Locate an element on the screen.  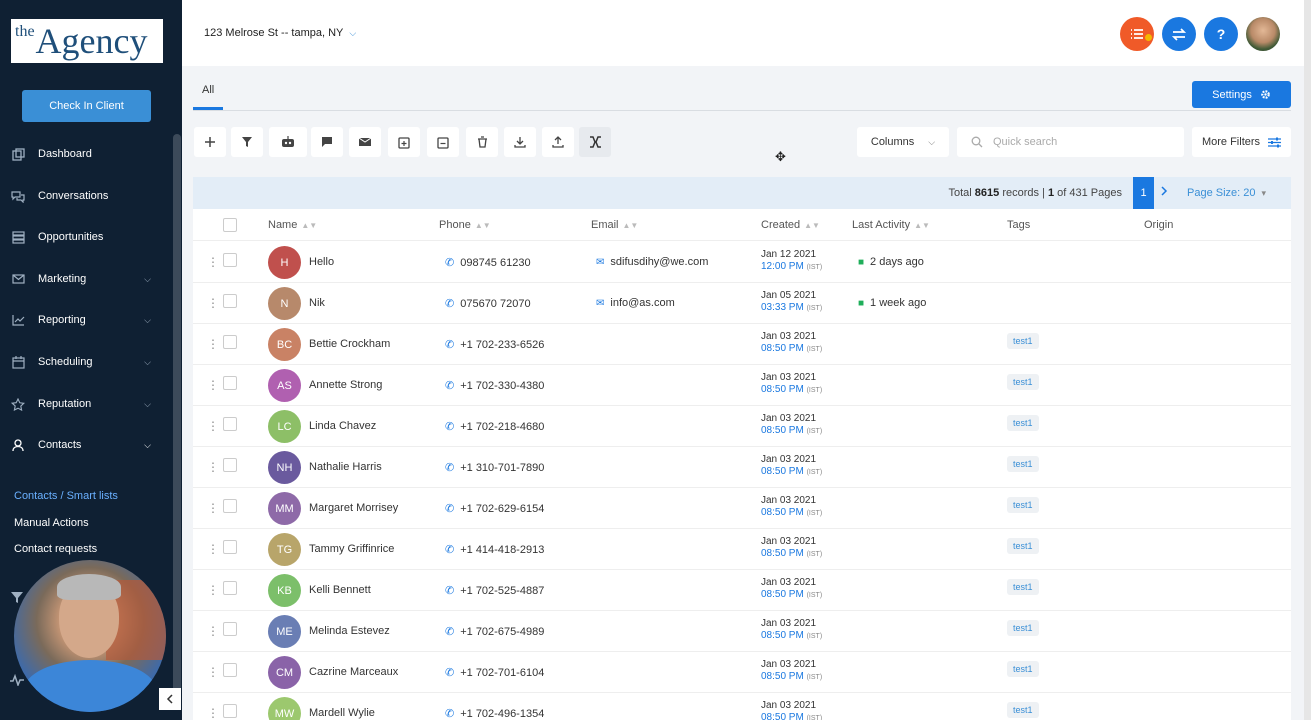
contact-avatar: MM is located at coordinates (284, 508).